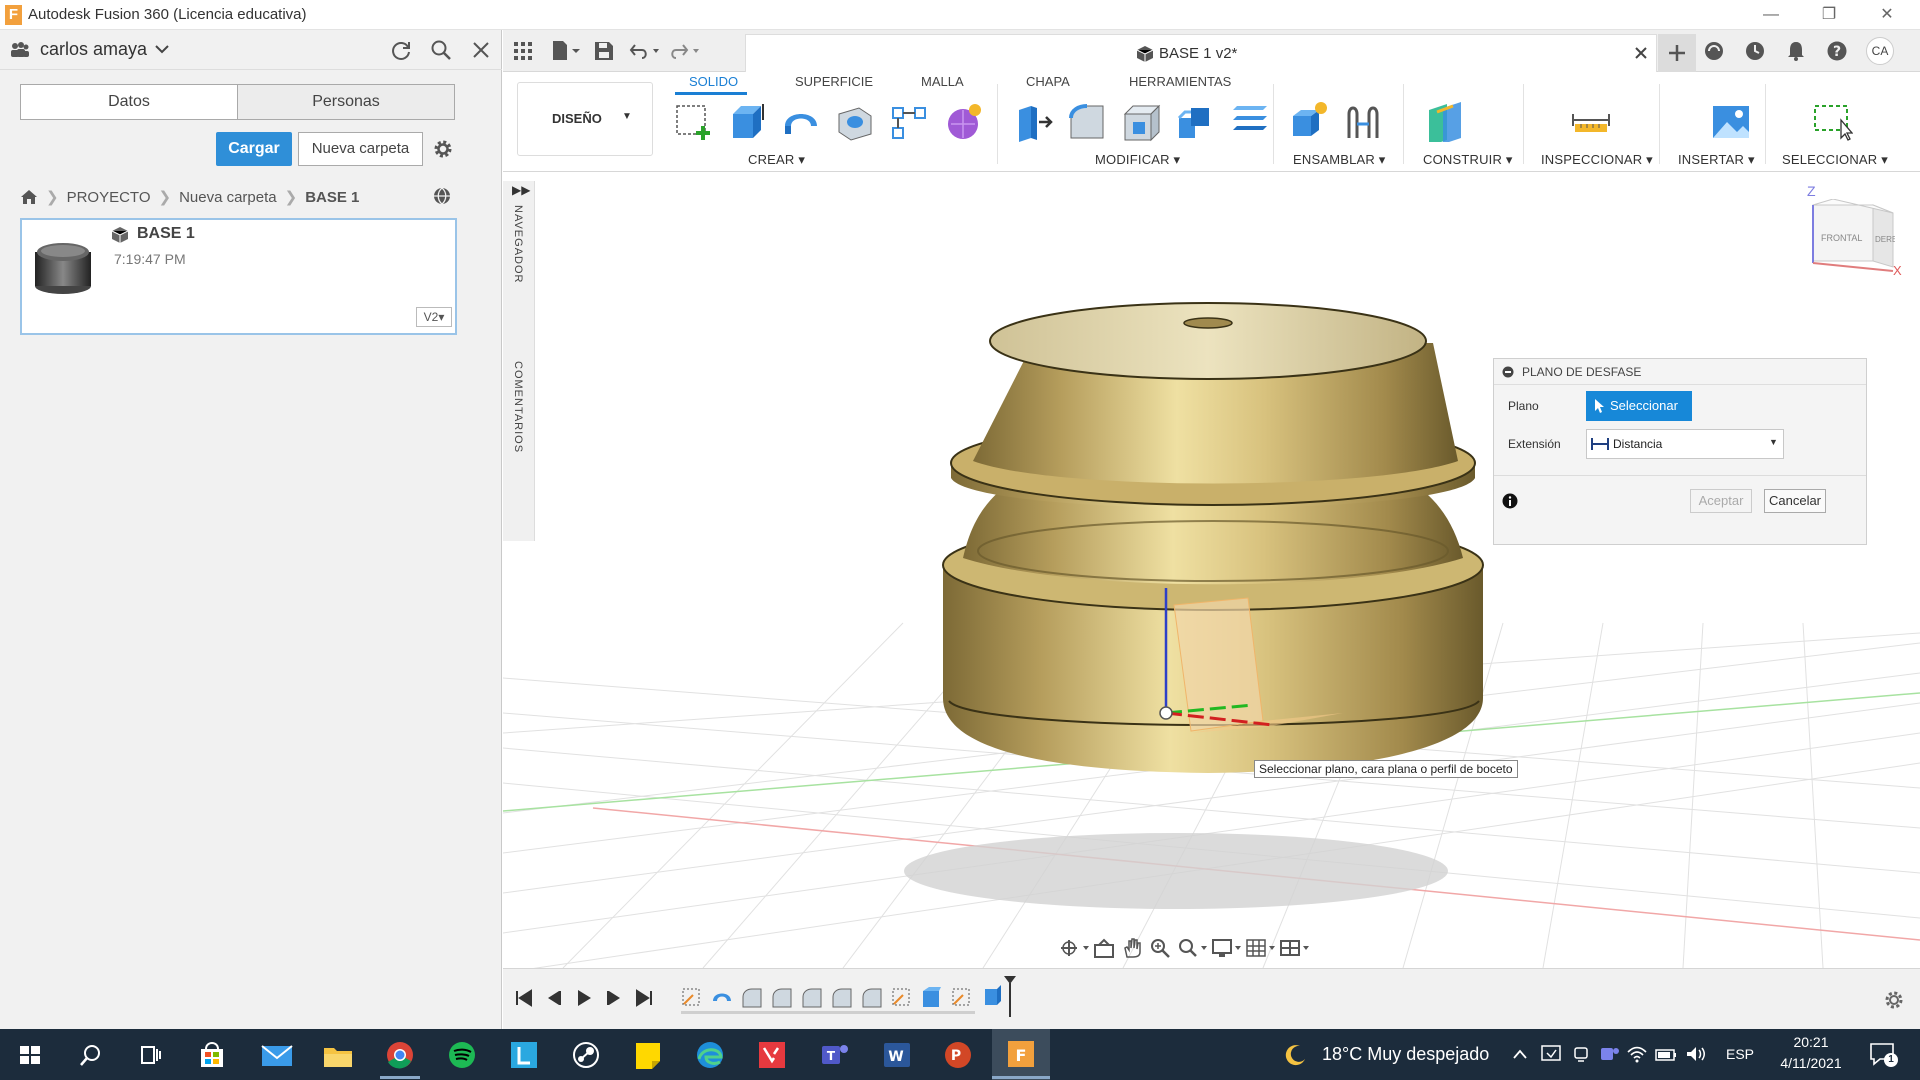  Describe the element at coordinates (585, 119) in the screenshot. I see `workspace-switcher: DISEÑO ▼` at that location.